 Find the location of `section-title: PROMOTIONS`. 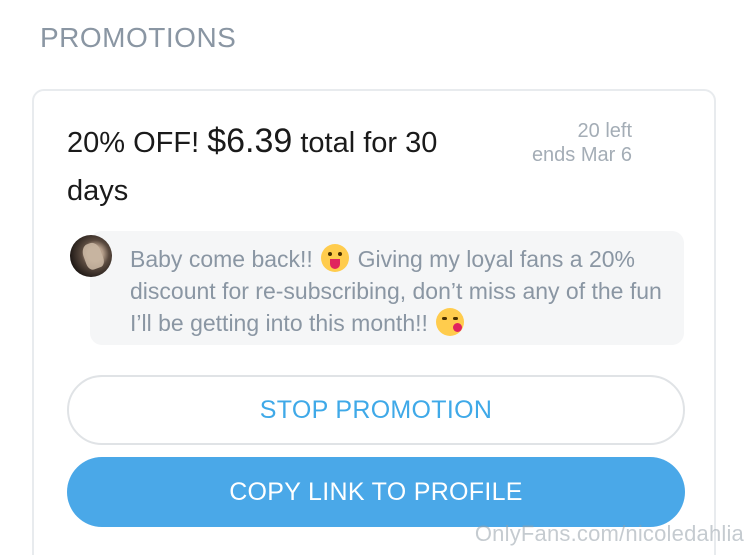

section-title: PROMOTIONS is located at coordinates (138, 37).